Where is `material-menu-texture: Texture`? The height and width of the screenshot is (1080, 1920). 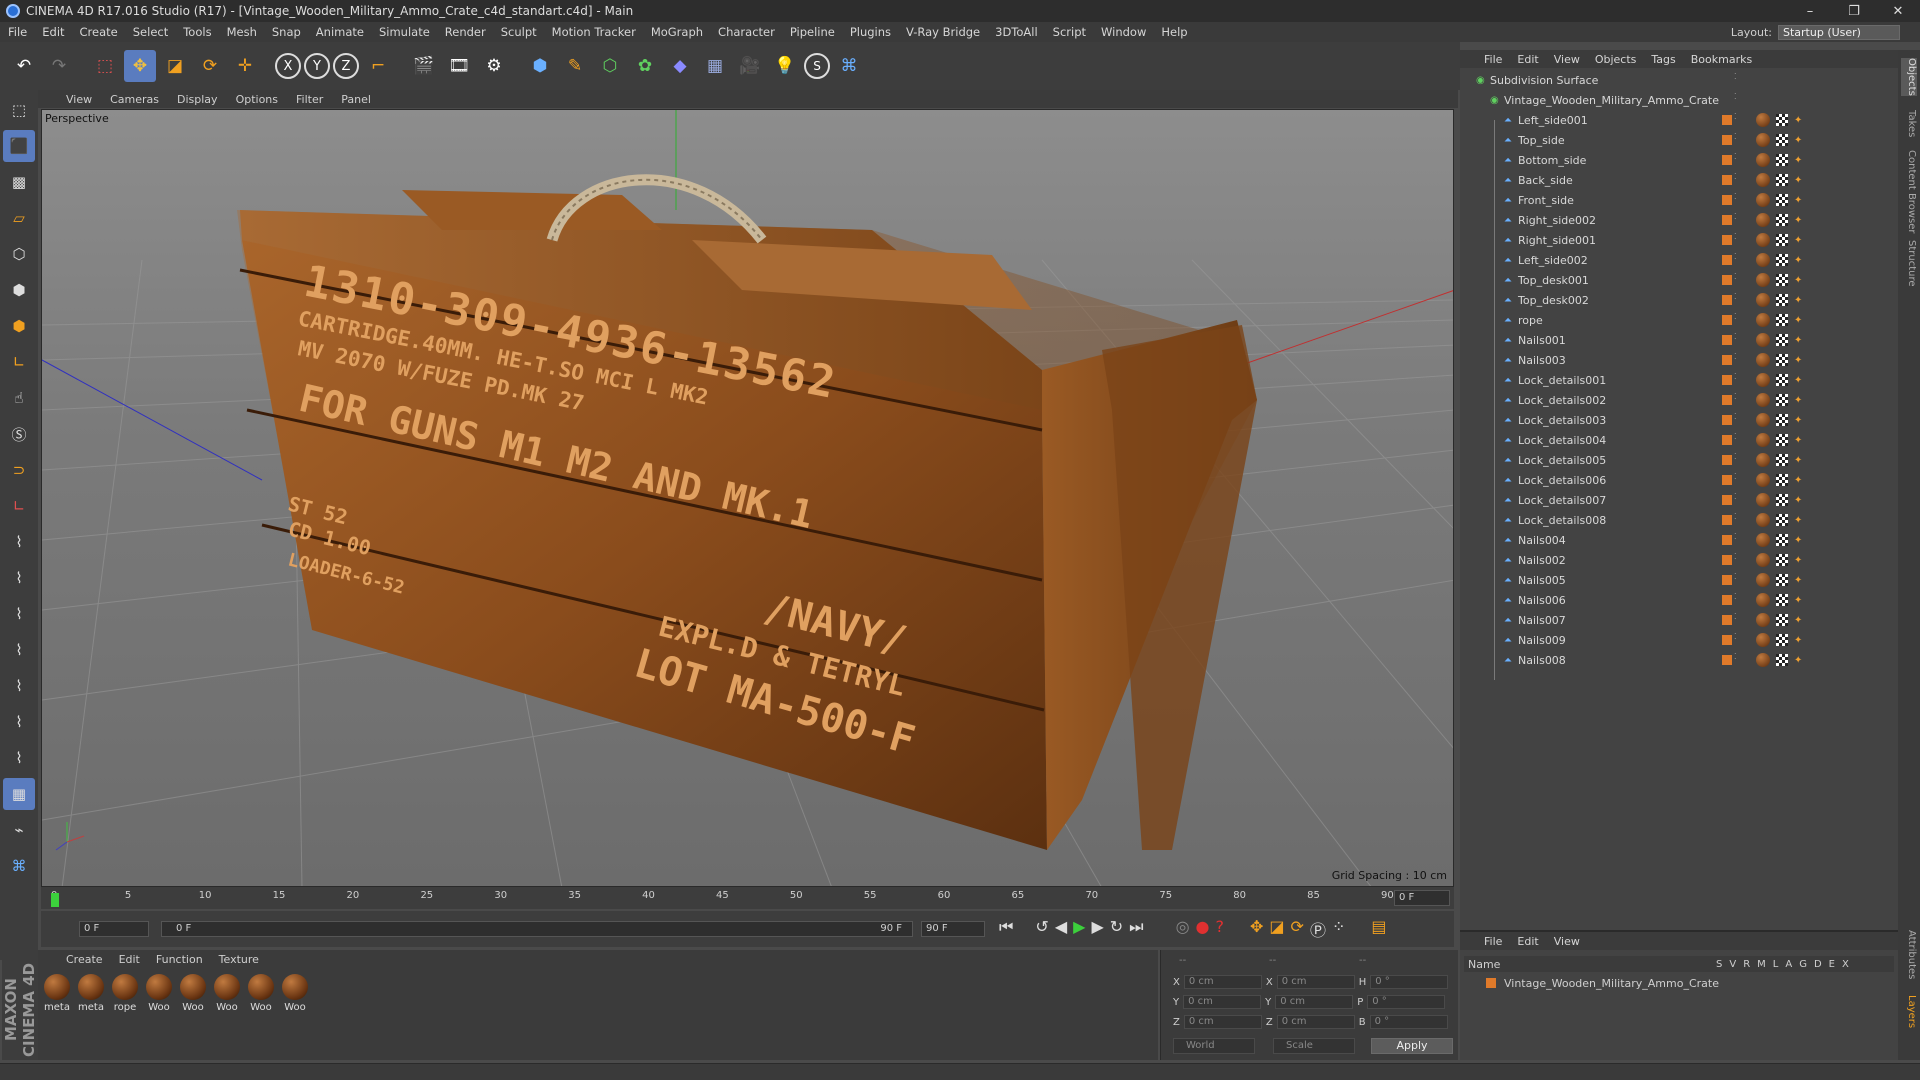 material-menu-texture: Texture is located at coordinates (239, 959).